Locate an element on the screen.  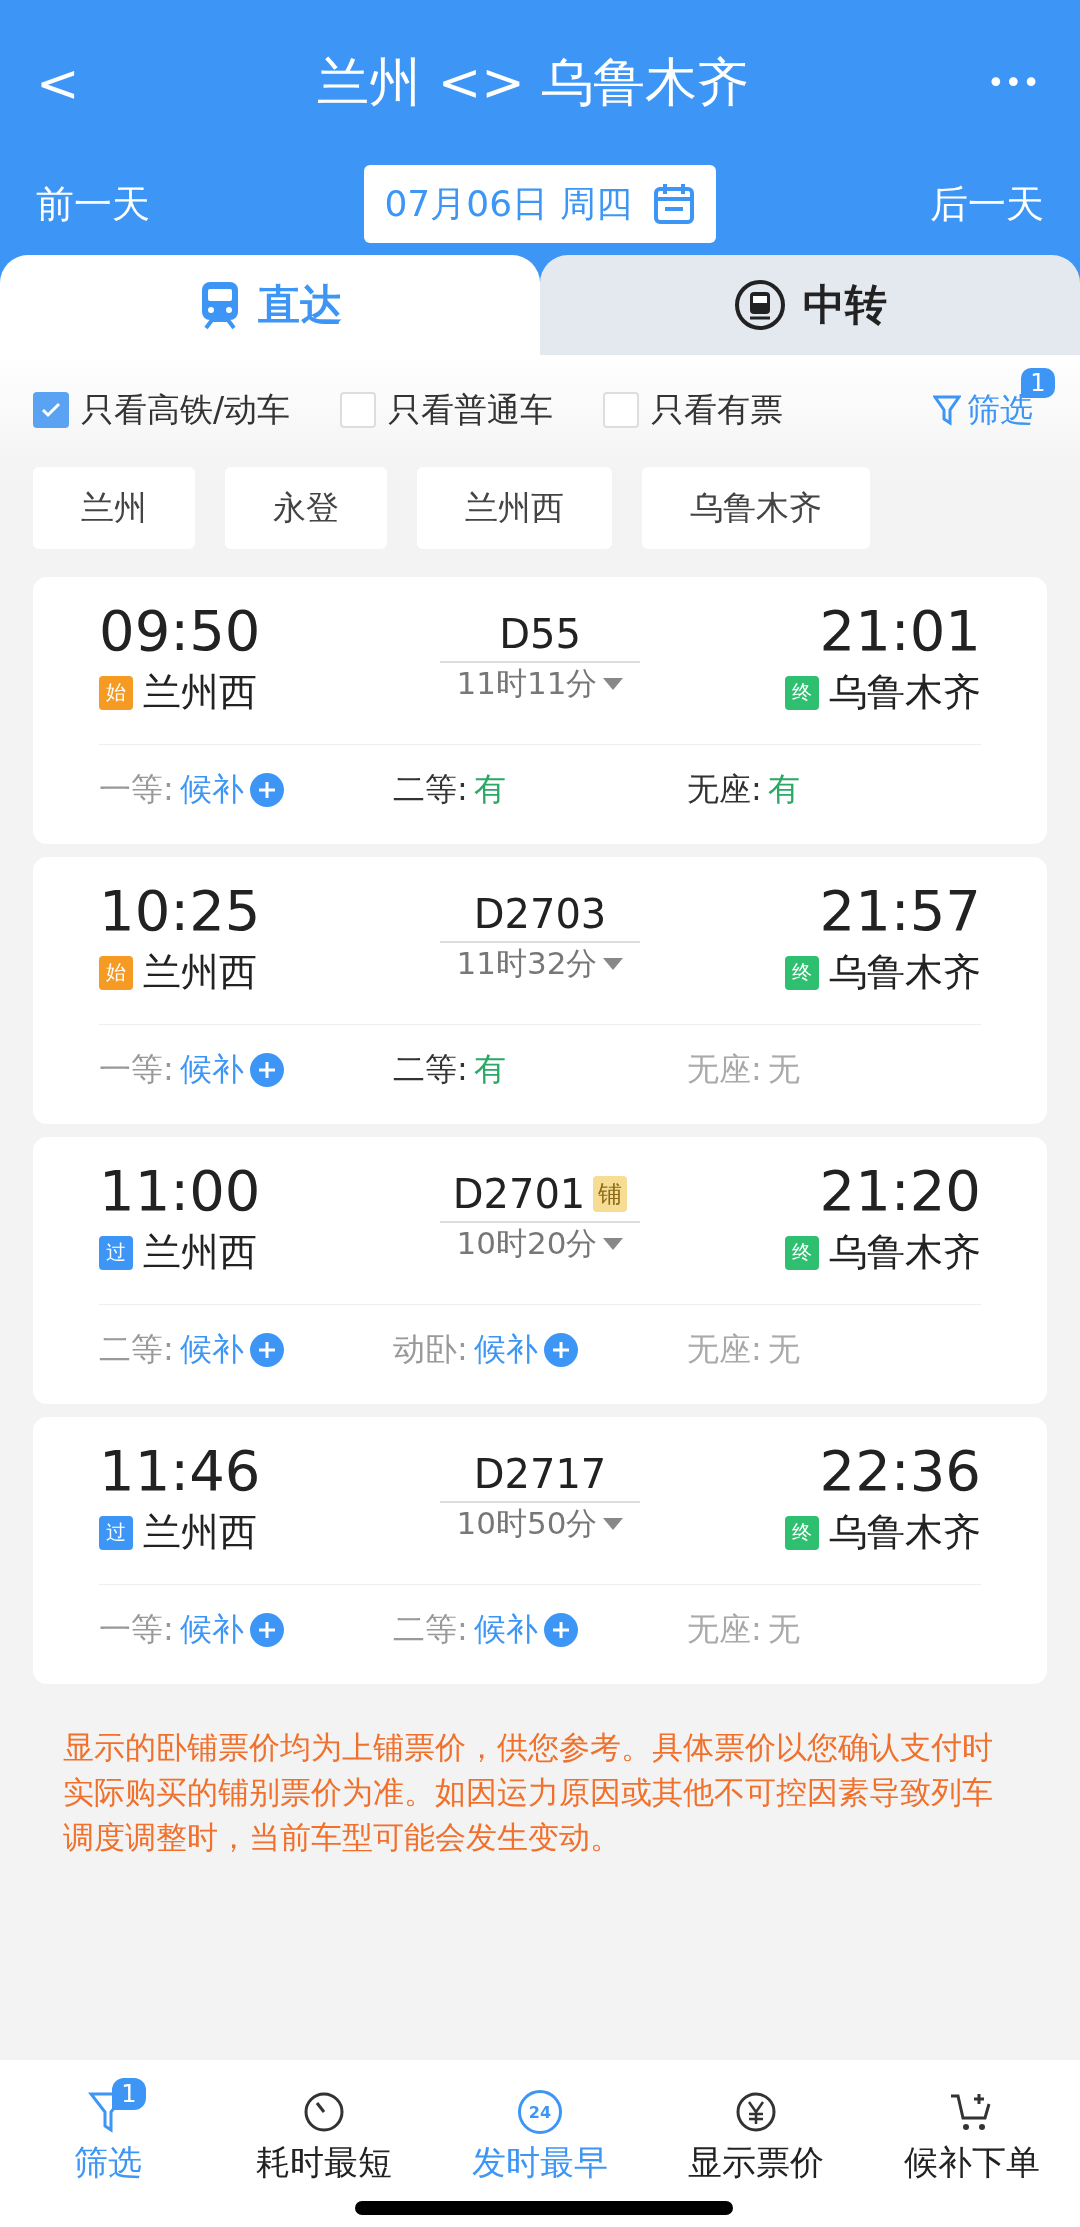
station-chip: 乌鲁木齐 is located at coordinates (756, 508).